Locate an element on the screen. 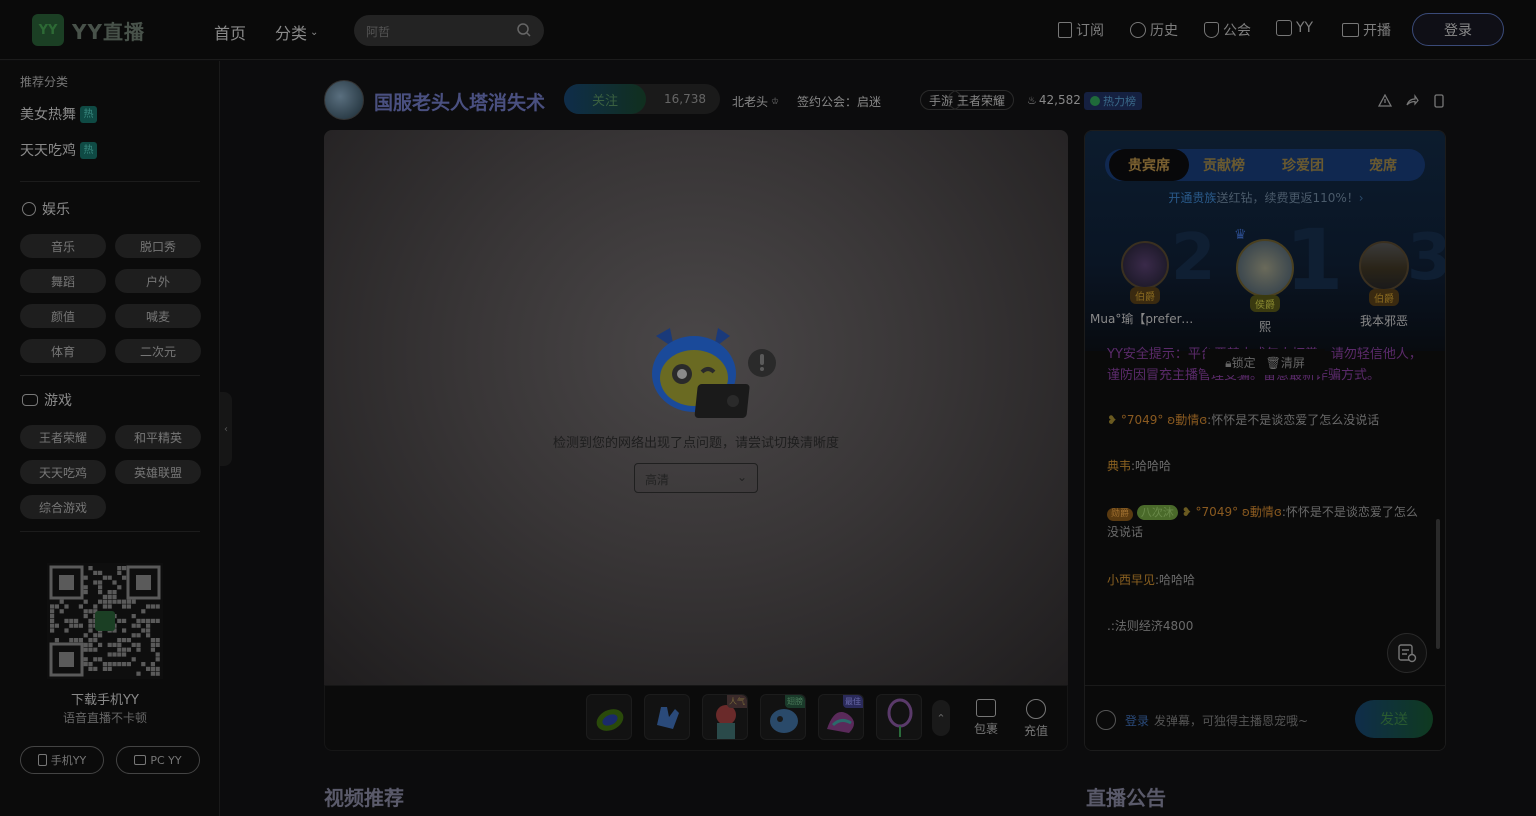 Image resolution: width=1536 pixels, height=816 pixels. tab-contribution: 贡献榜 is located at coordinates (1224, 165).